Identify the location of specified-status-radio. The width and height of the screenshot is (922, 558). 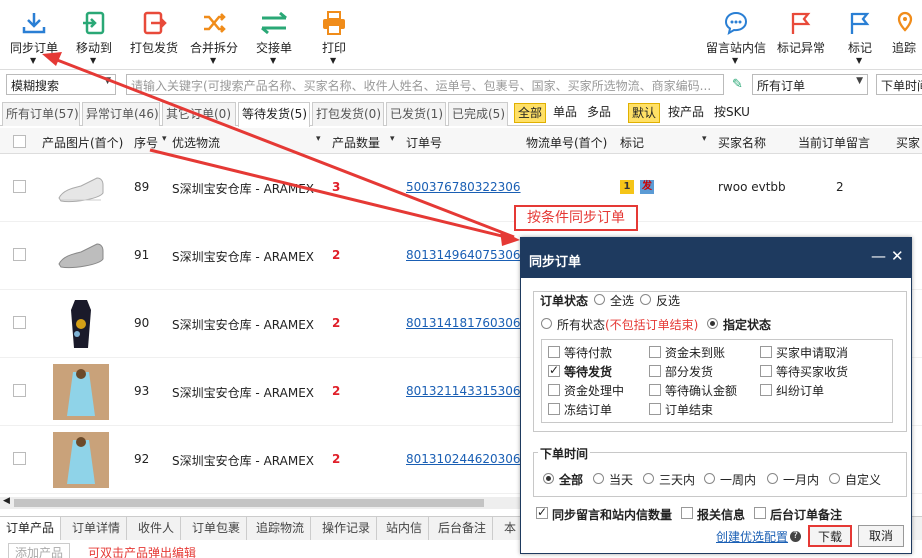
(712, 323).